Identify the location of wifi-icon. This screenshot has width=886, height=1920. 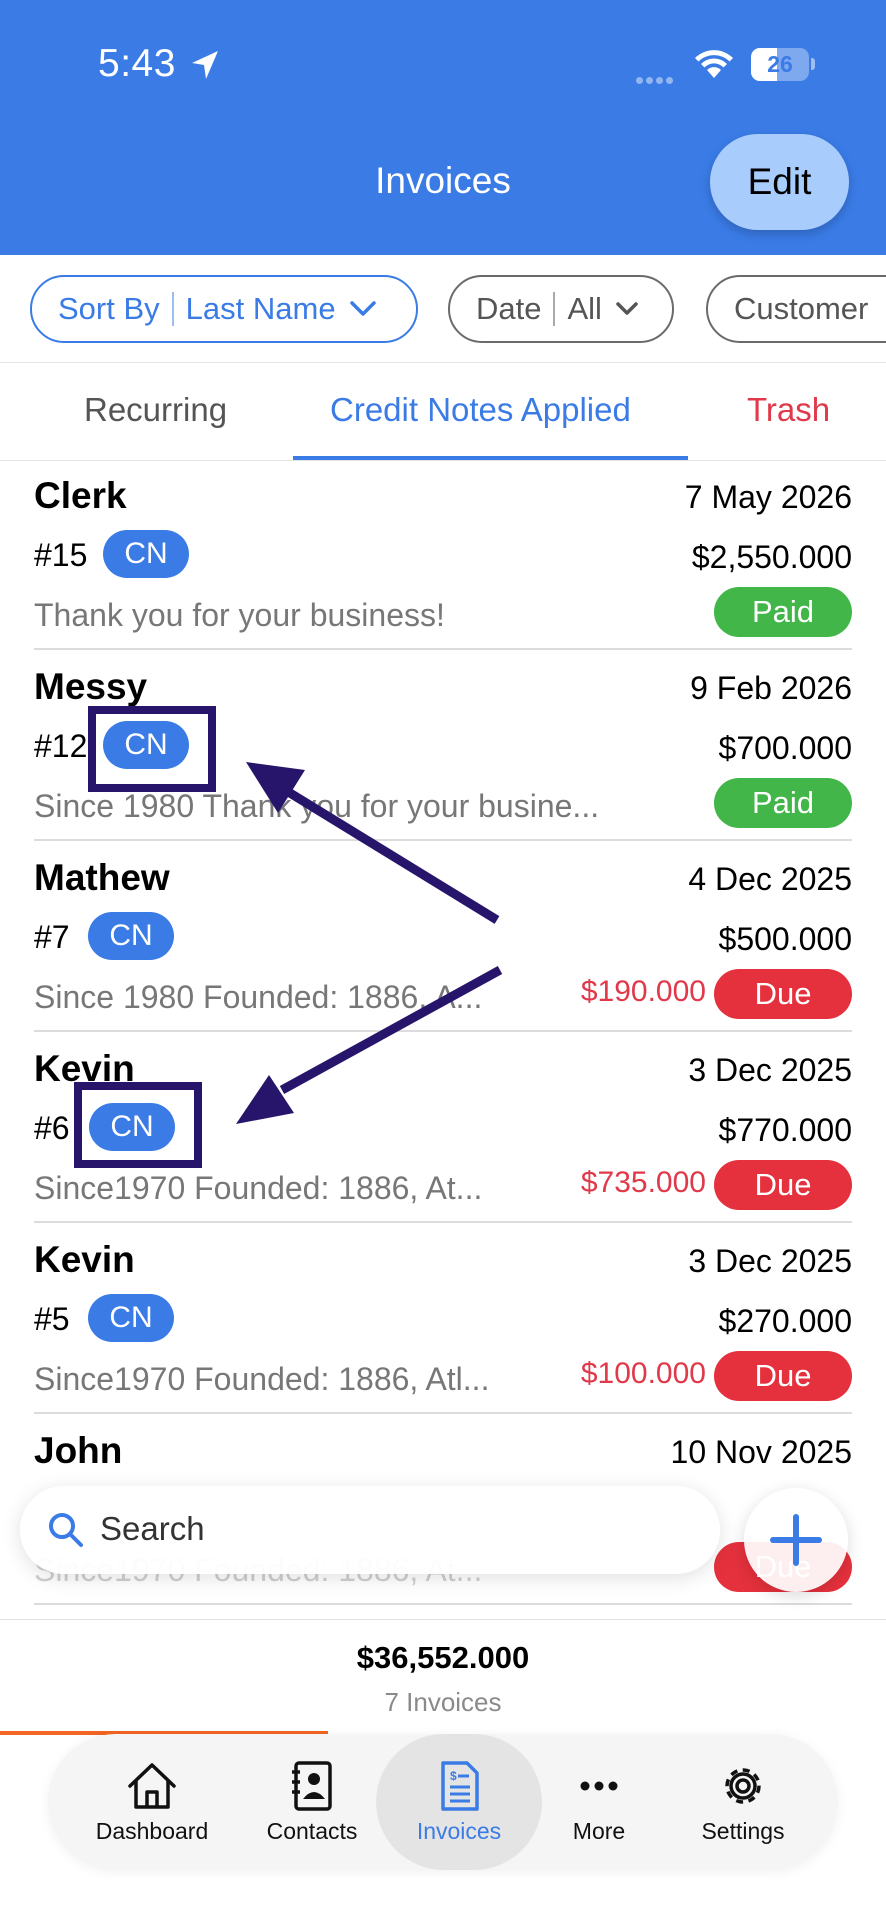
(714, 64).